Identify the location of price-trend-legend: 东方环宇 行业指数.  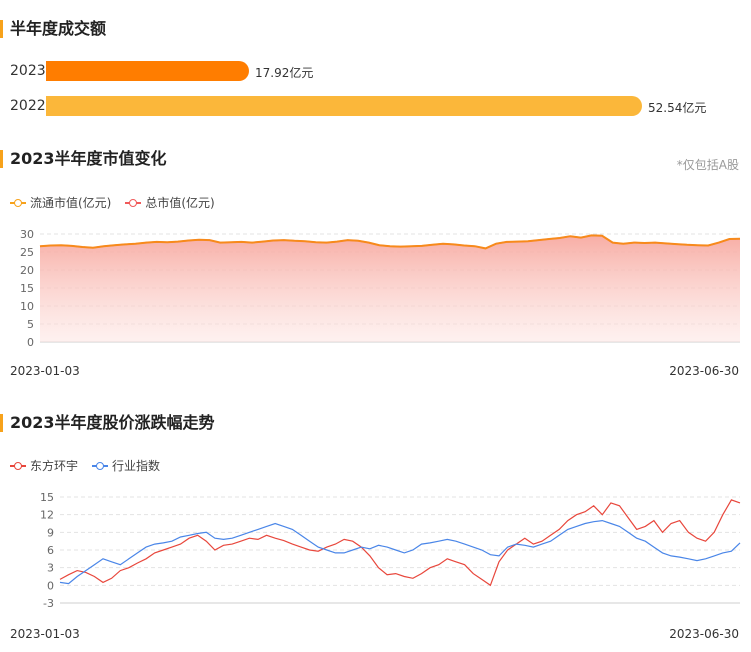
(92, 465).